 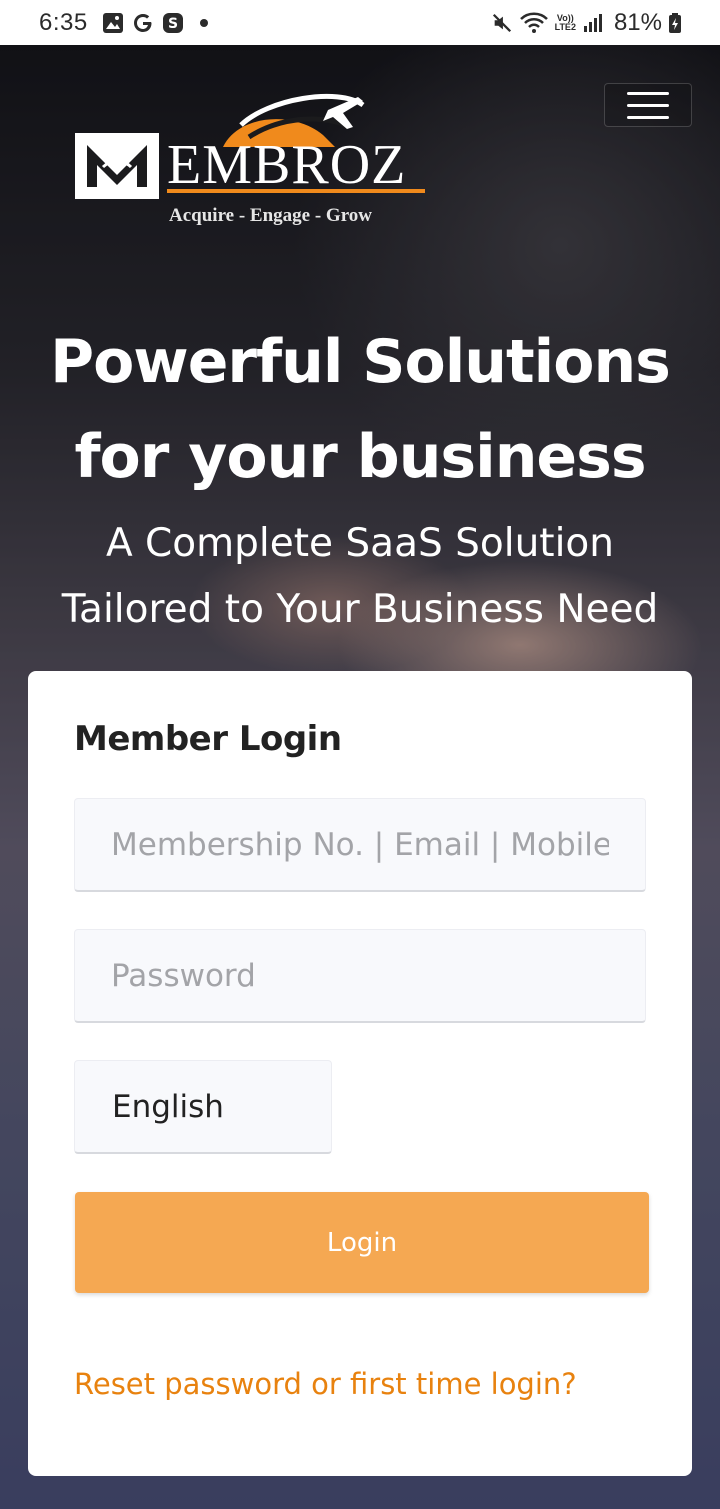 I want to click on language-value: English, so click(x=168, y=1106).